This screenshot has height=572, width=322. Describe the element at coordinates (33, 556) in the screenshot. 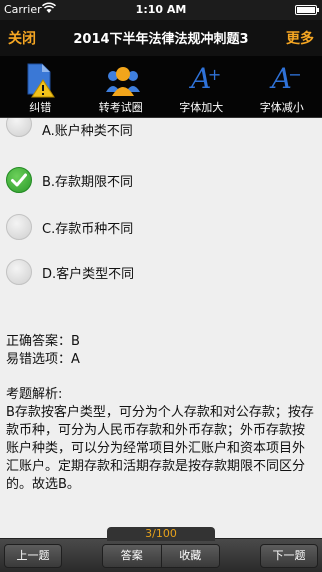

I see `prev-question-button: 上一题` at that location.